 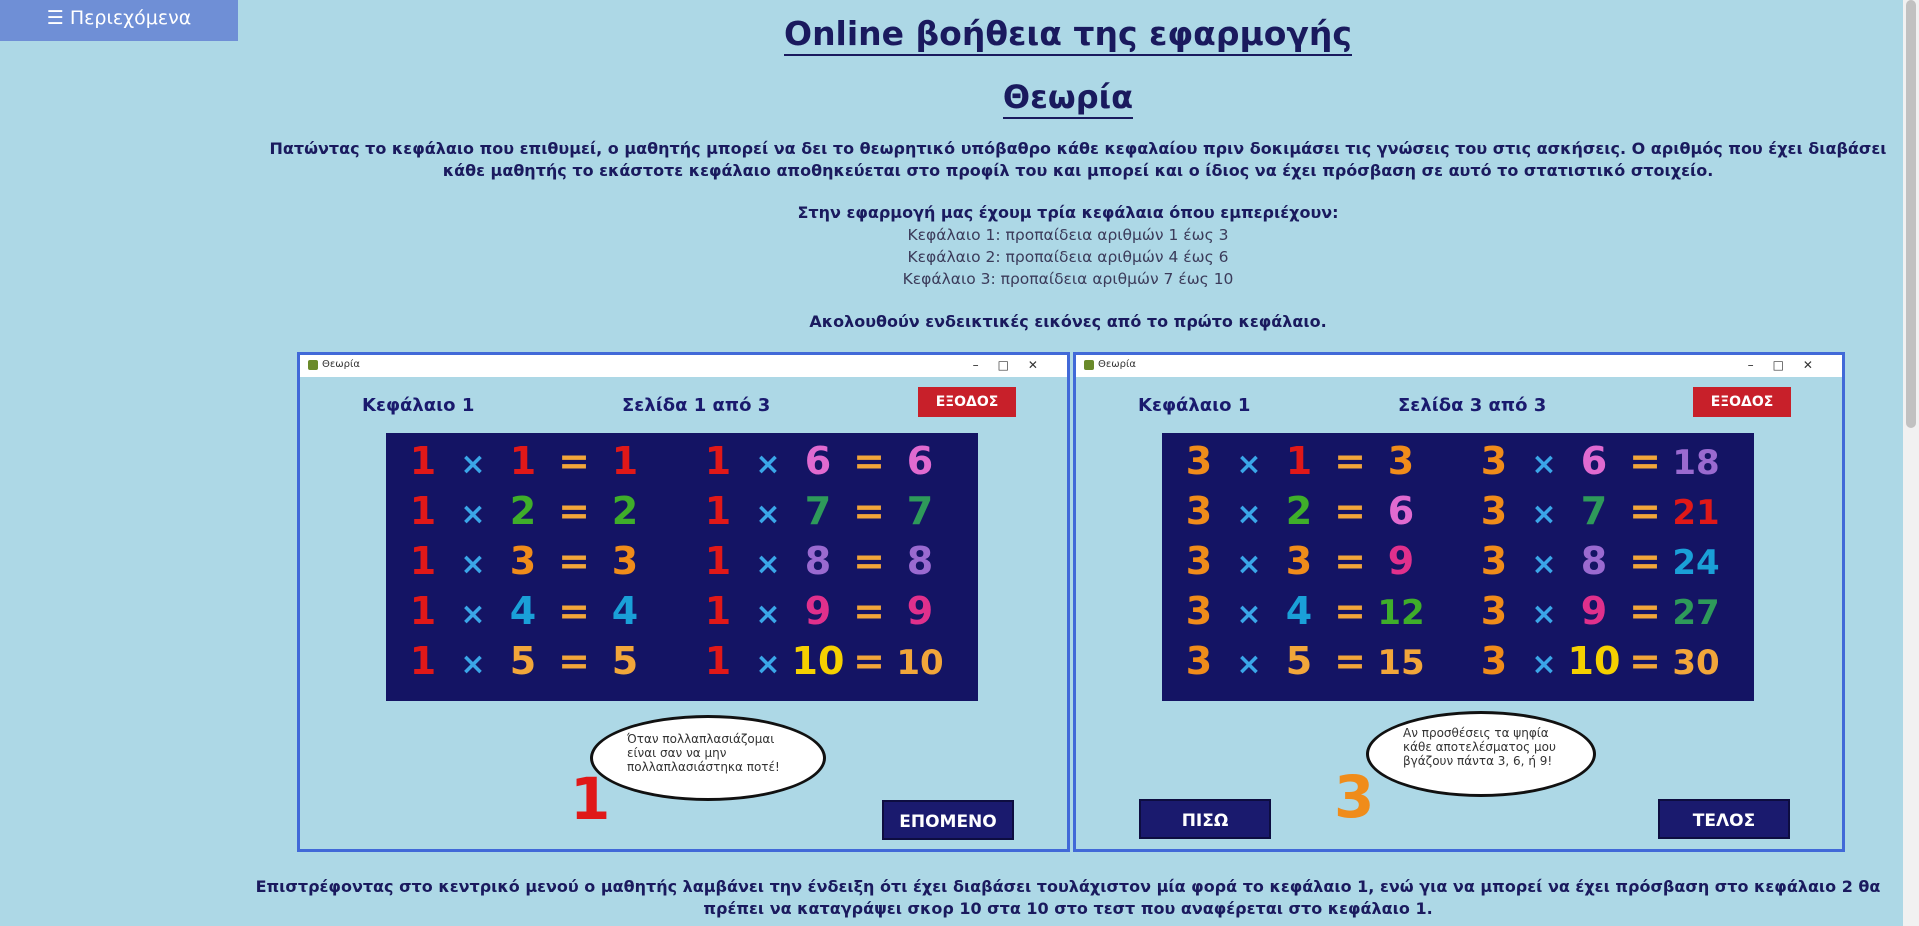 What do you see at coordinates (1472, 405) in the screenshot?
I see `page-indicator: Σελίδα 3 από 3` at bounding box center [1472, 405].